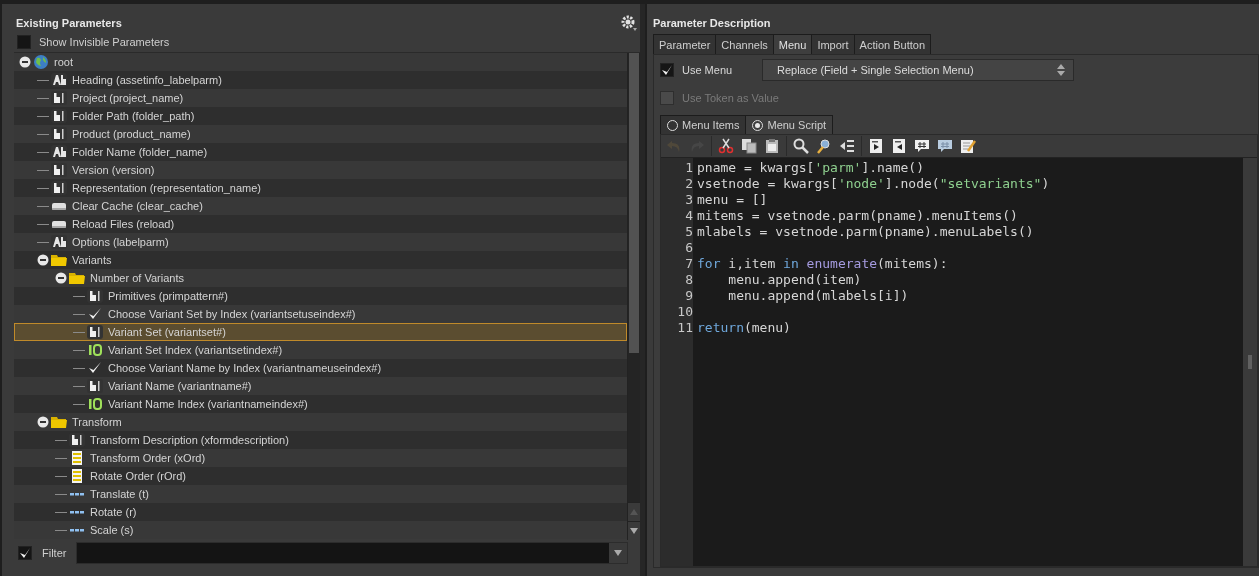  What do you see at coordinates (685, 312) in the screenshot?
I see `line-number: 10` at bounding box center [685, 312].